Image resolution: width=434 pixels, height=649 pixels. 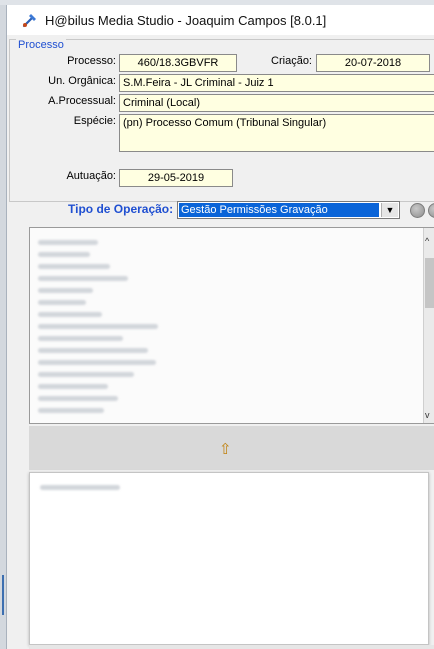 I want to click on transfer-bar: ⇧, so click(x=231, y=448).